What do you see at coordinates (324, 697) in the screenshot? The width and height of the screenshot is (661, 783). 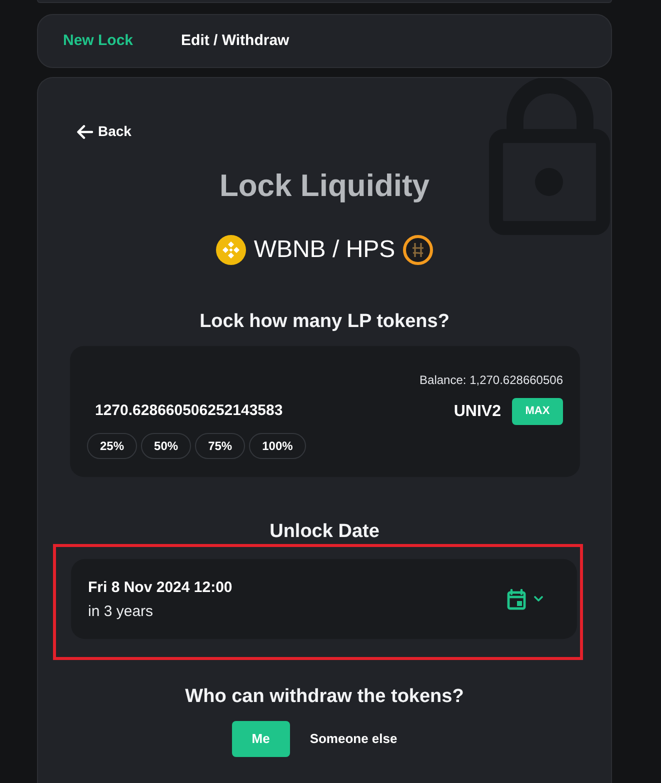 I see `section-heading: Who can withdraw the tokens?` at bounding box center [324, 697].